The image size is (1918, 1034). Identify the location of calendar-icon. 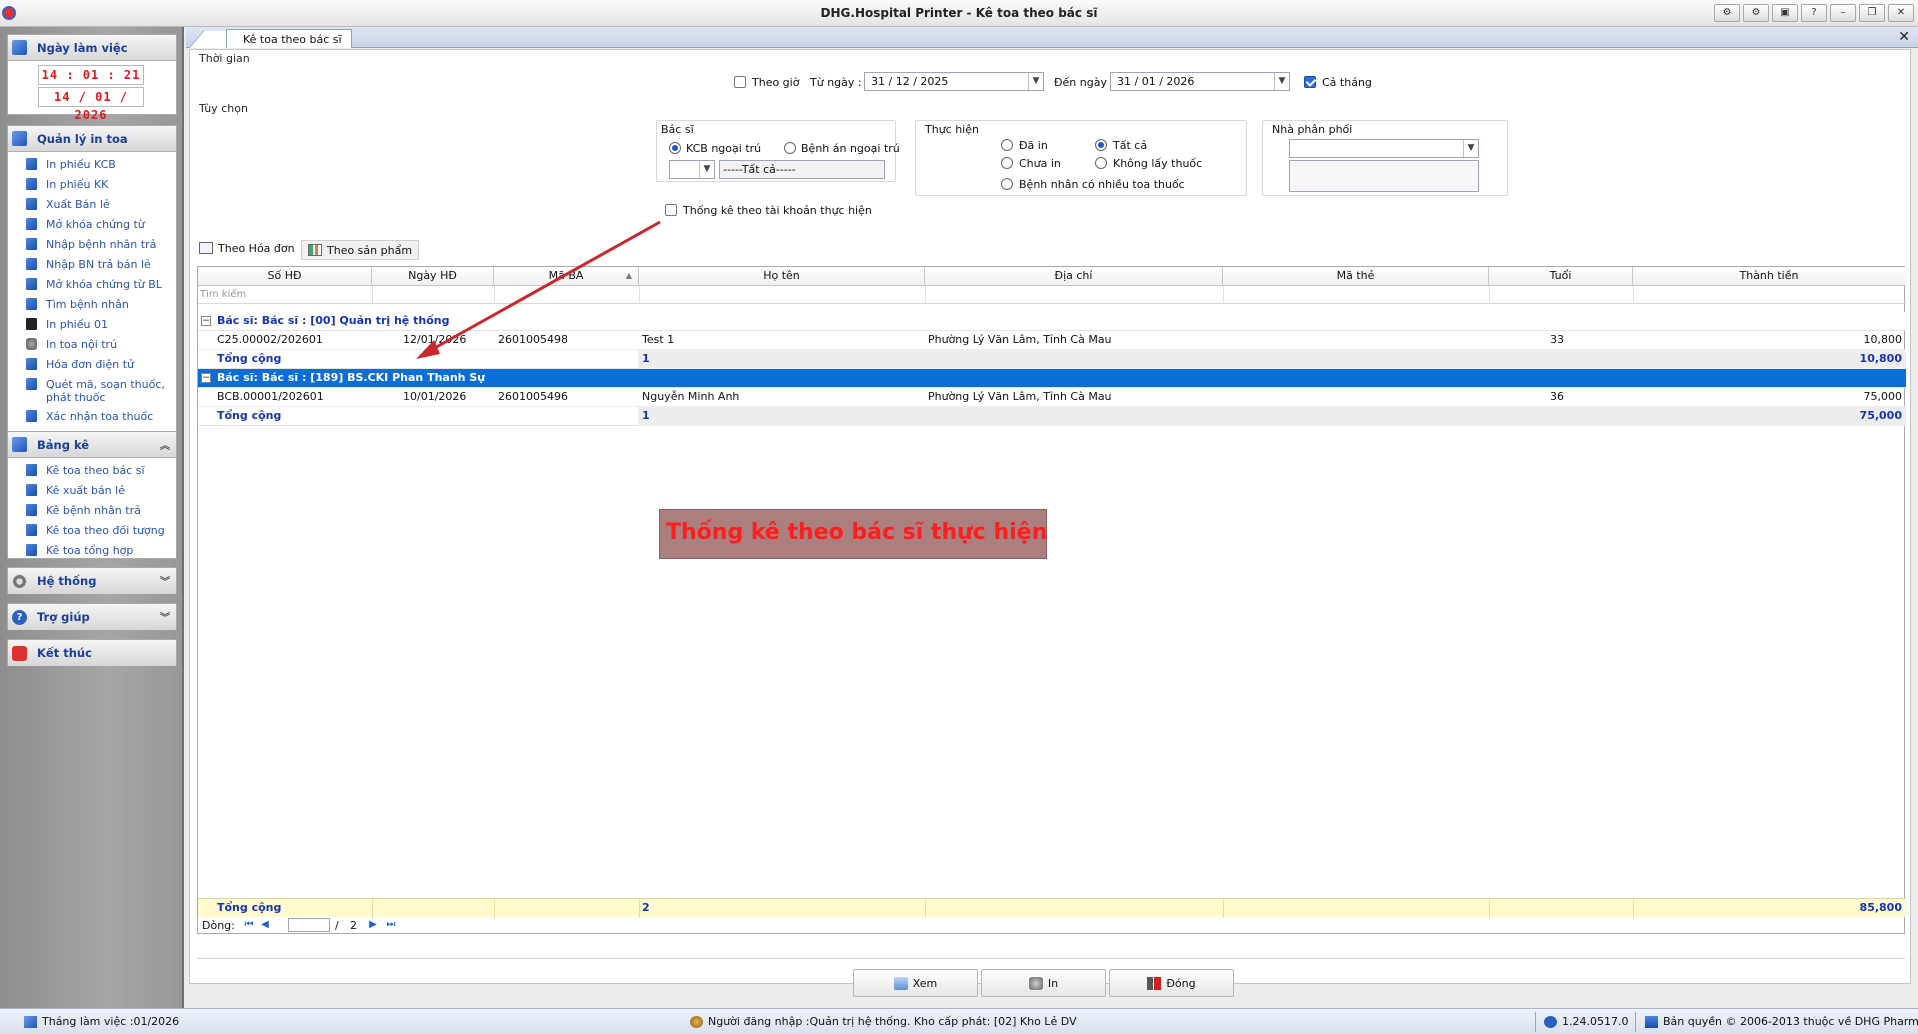
(30, 1022).